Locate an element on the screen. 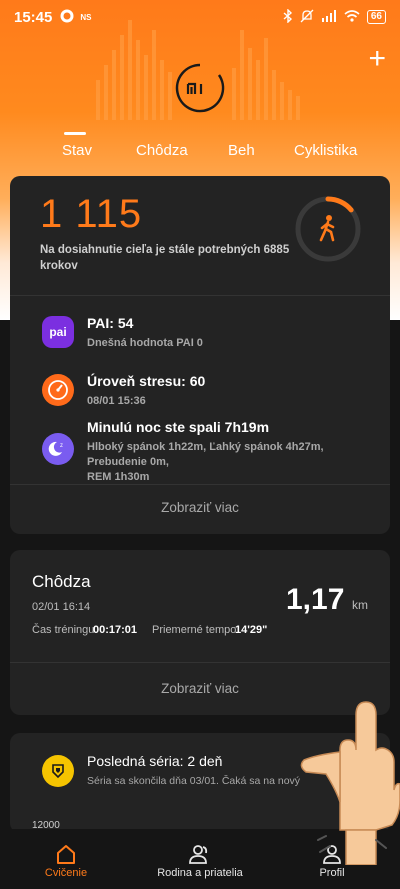 The height and width of the screenshot is (889, 400). battery-indicator: 66 is located at coordinates (376, 17).